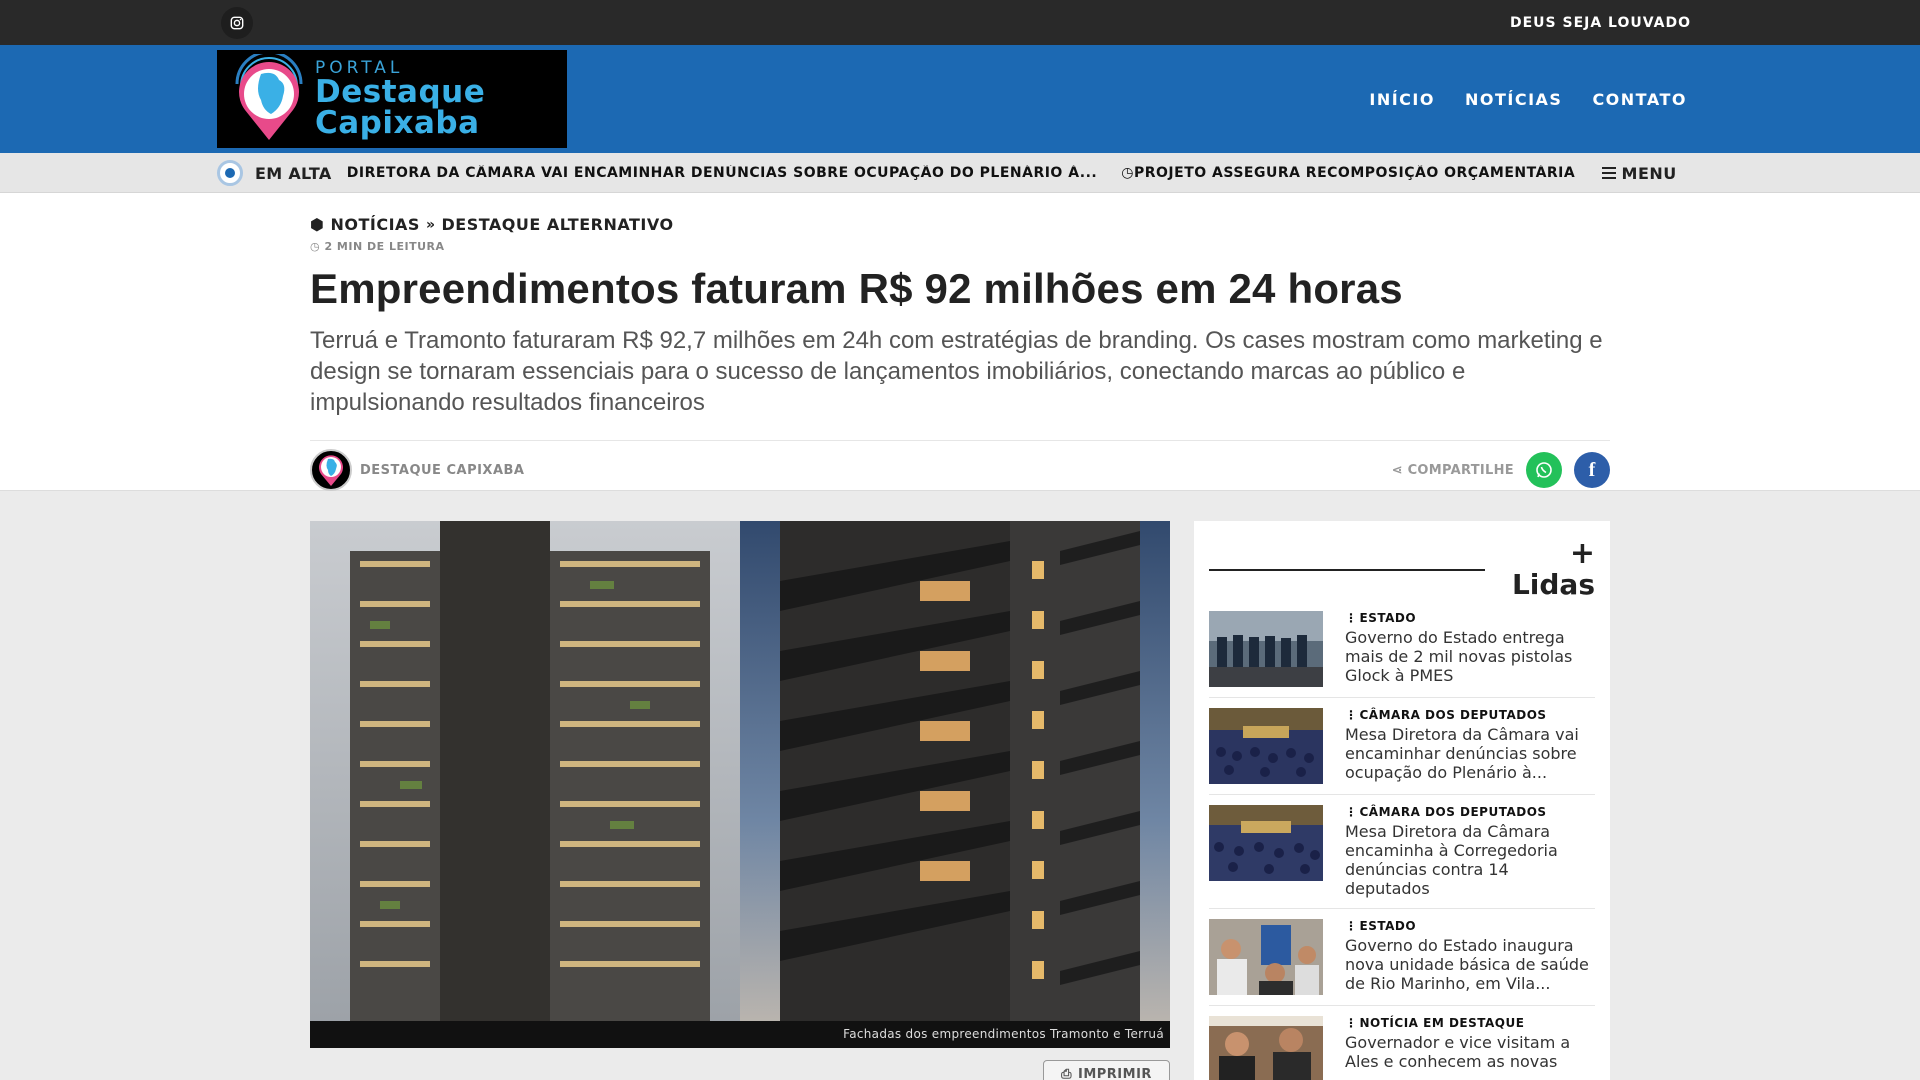  What do you see at coordinates (384, 246) in the screenshot?
I see `read-time-text: 2 MIN DE LEITURA` at bounding box center [384, 246].